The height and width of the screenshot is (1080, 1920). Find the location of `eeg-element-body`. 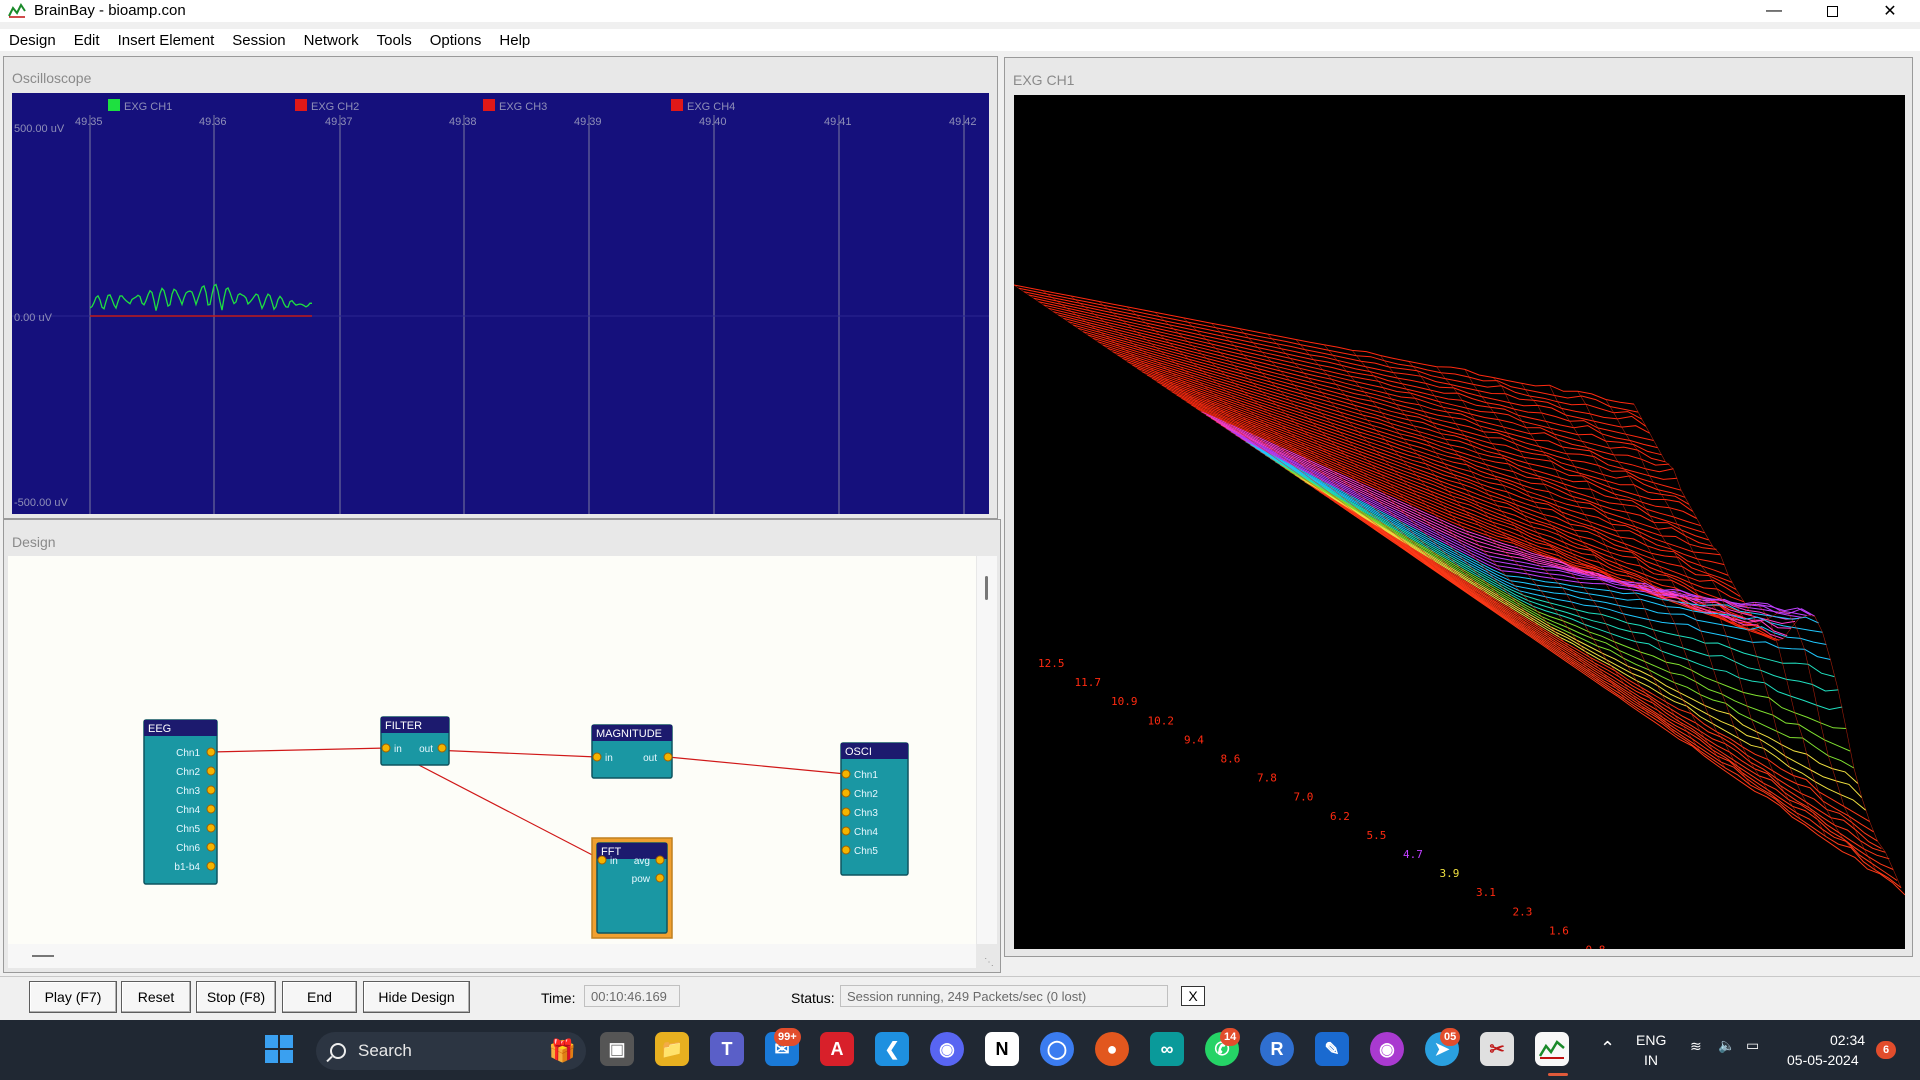

eeg-element-body is located at coordinates (180, 802).